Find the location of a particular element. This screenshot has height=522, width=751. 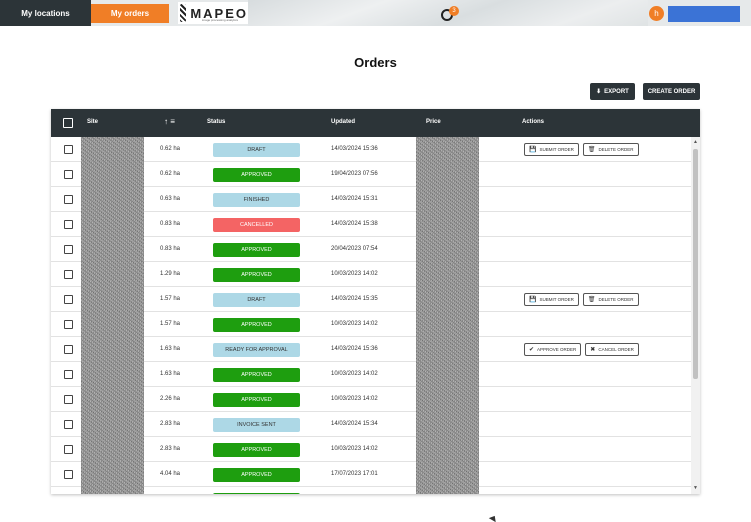

select-all-checkbox is located at coordinates (68, 123).